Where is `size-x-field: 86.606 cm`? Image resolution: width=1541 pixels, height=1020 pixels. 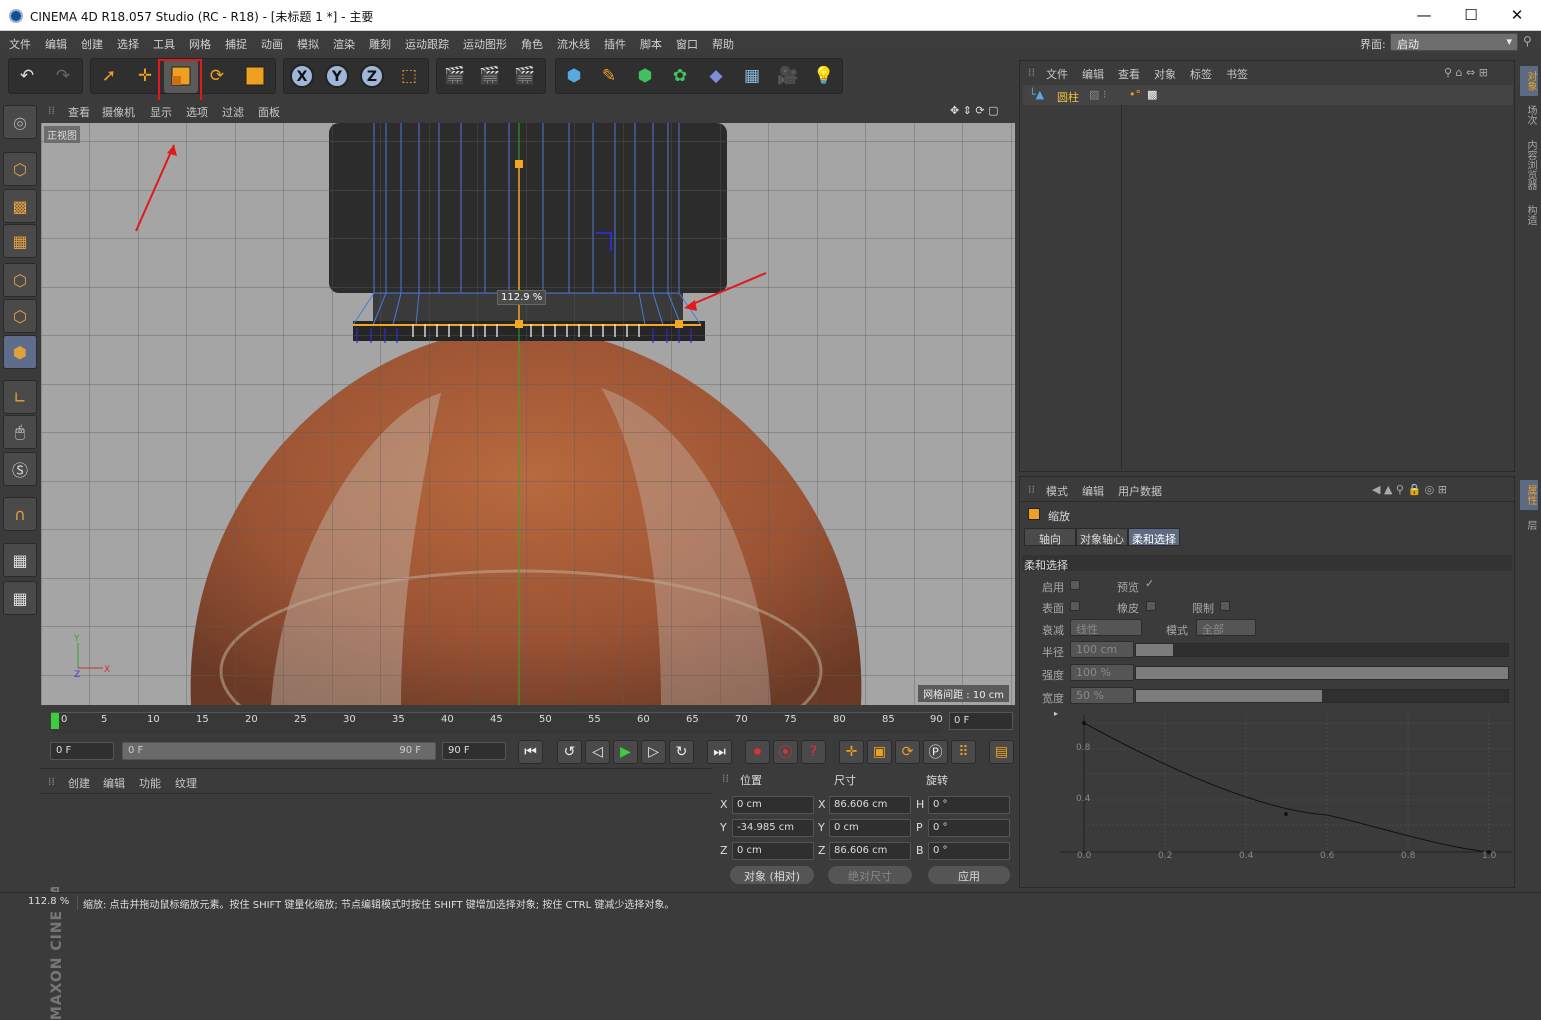
size-x-field: 86.606 cm is located at coordinates (870, 805).